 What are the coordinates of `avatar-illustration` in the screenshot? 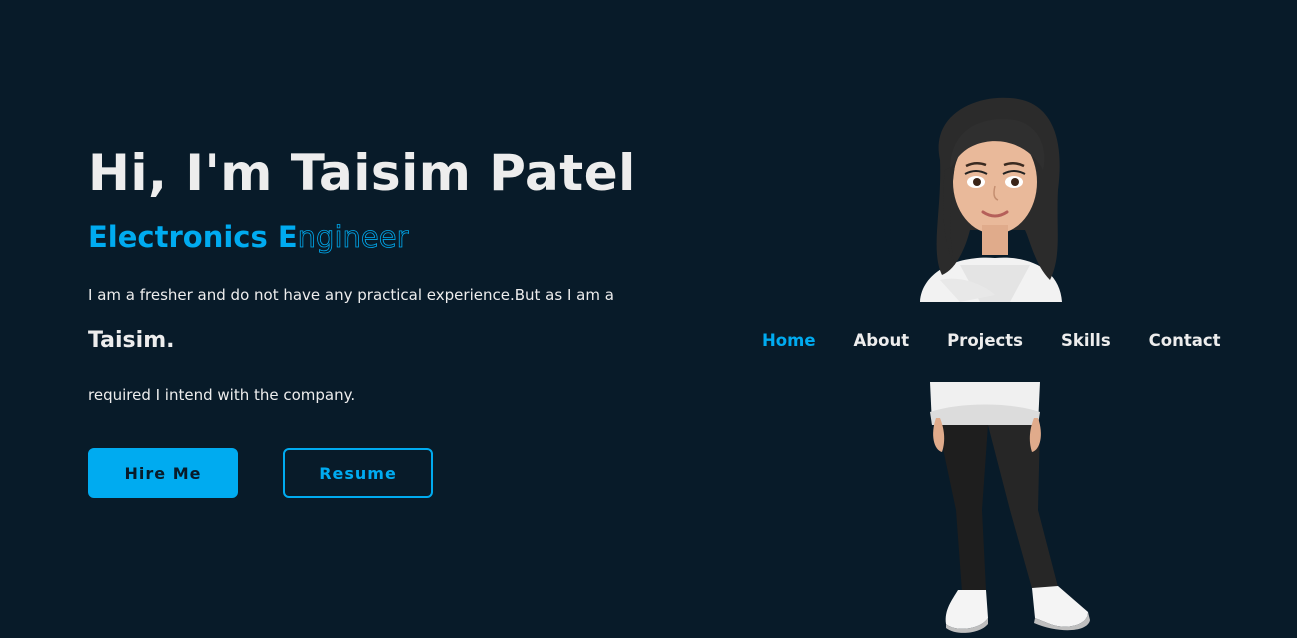 It's located at (1005, 365).